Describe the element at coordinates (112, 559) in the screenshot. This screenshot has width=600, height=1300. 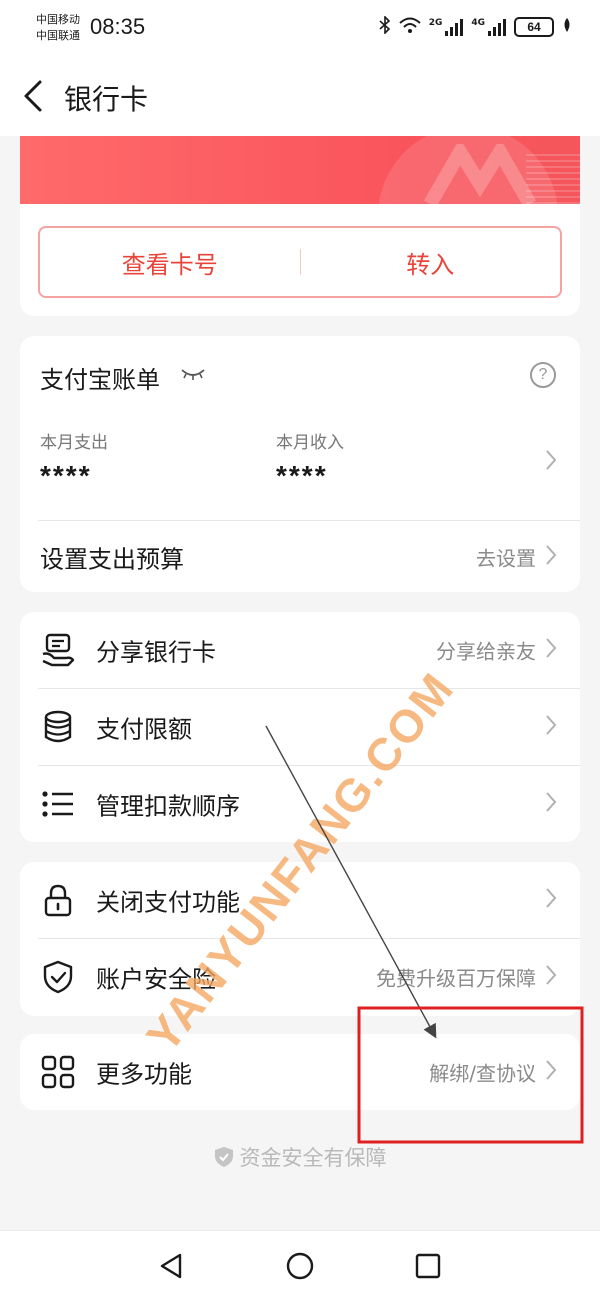
I see `set-budget-label: 设置支出预算` at that location.